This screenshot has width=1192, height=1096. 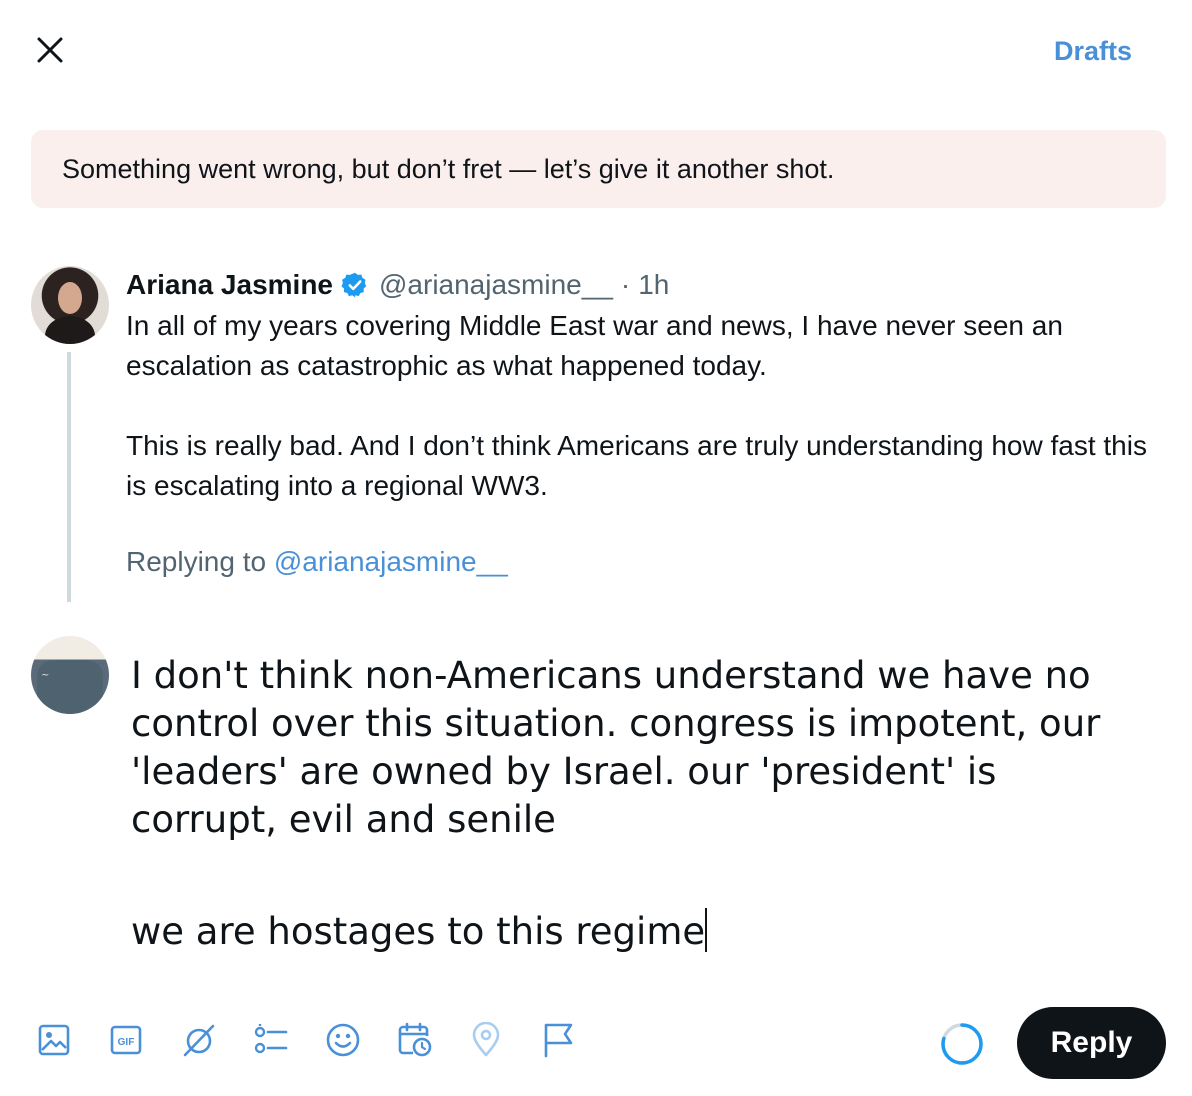 What do you see at coordinates (343, 1042) in the screenshot?
I see `emoji-icon` at bounding box center [343, 1042].